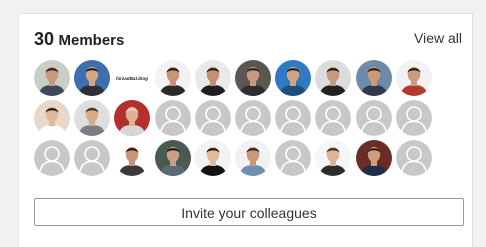 Image resolution: width=486 pixels, height=247 pixels. I want to click on member-avatar-logo: hirzadBat.blog, so click(132, 78).